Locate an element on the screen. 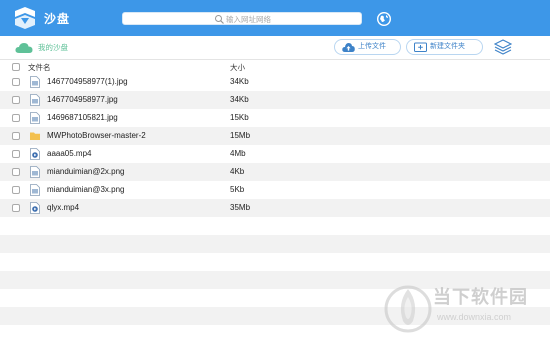 This screenshot has width=550, height=344. address-placeholder: 输入网址网络 is located at coordinates (248, 19).